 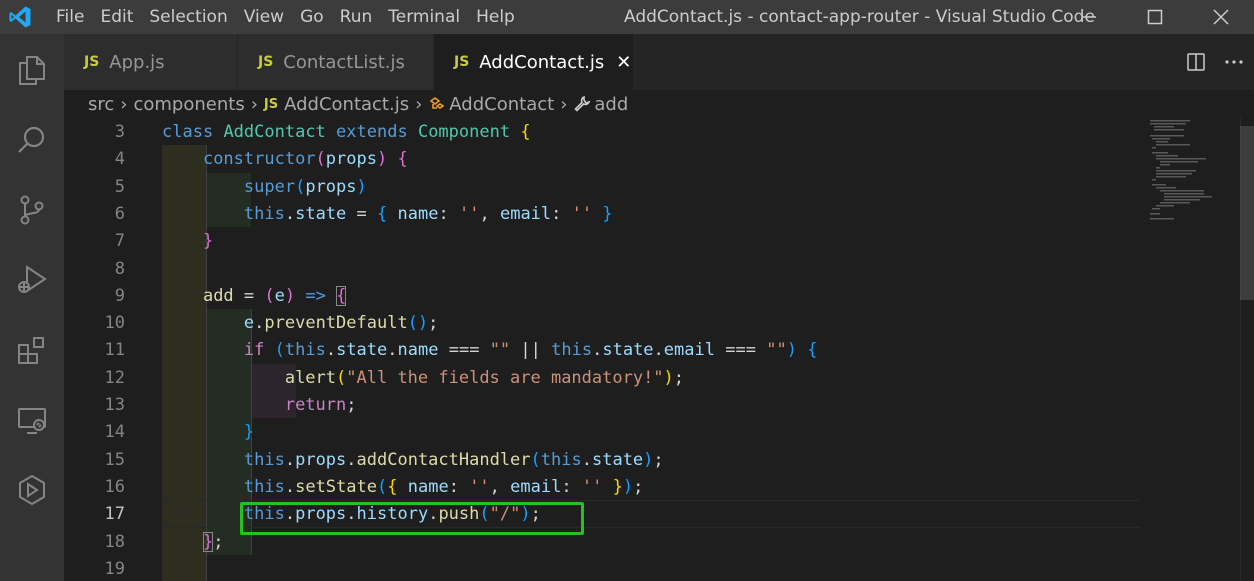 I want to click on code-text: add = (e) => {, so click(x=274, y=295).